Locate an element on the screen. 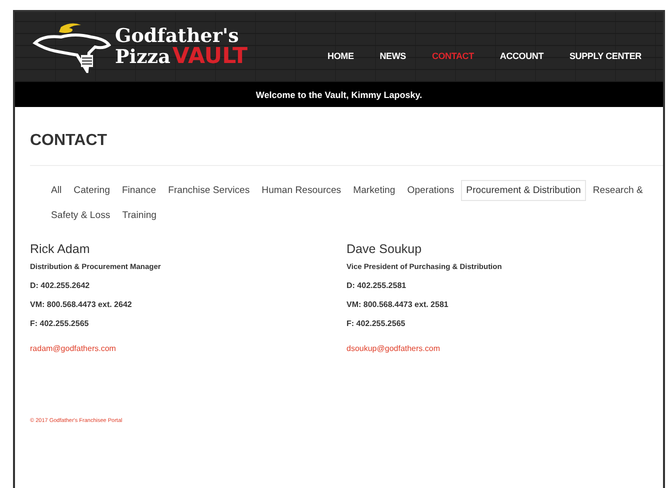  category-tab: Franchise Services is located at coordinates (209, 190).